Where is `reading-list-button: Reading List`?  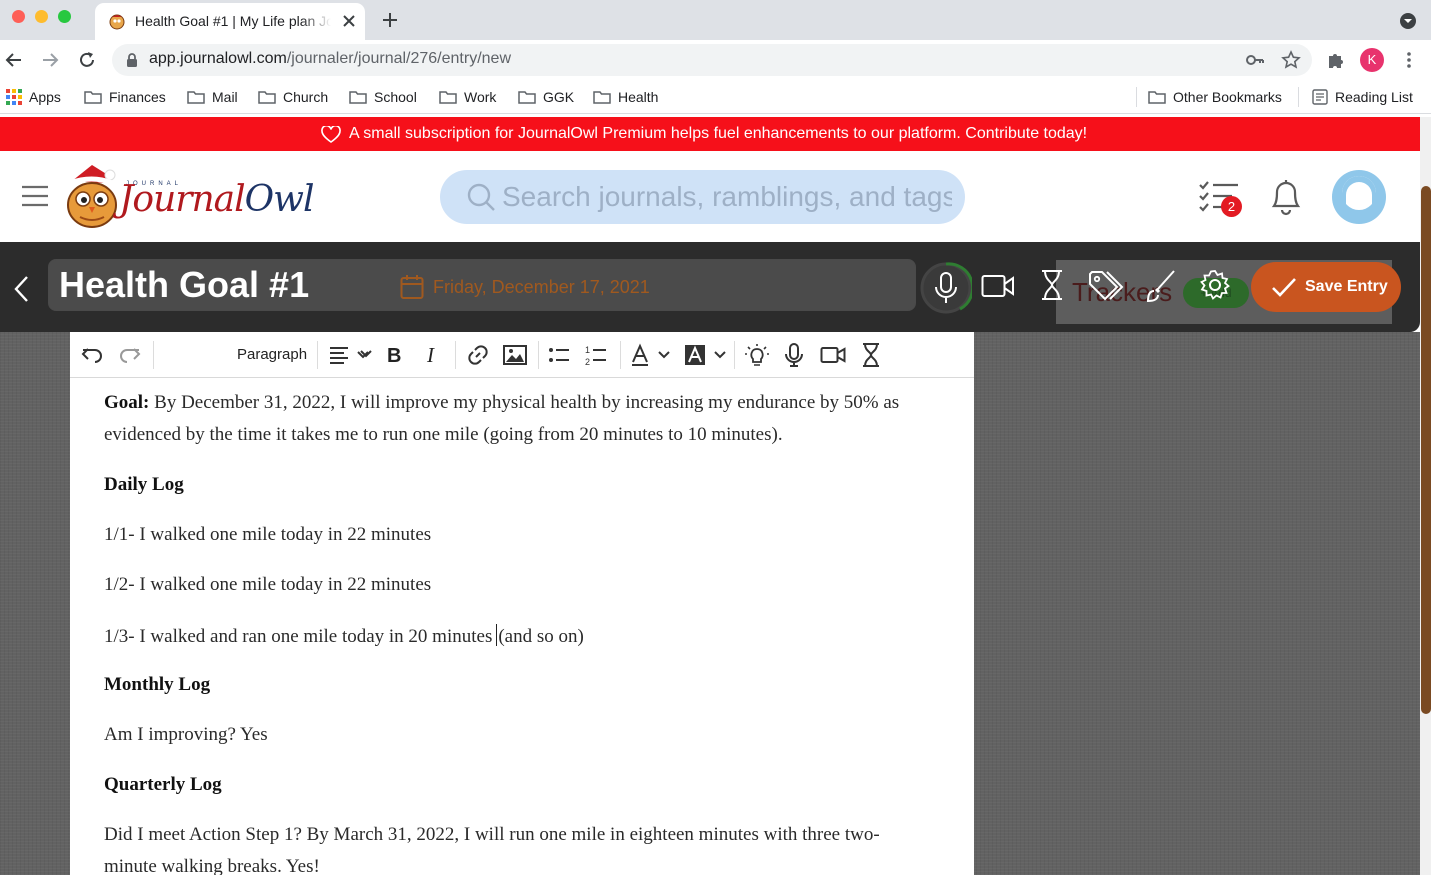
reading-list-button: Reading List is located at coordinates (1362, 97).